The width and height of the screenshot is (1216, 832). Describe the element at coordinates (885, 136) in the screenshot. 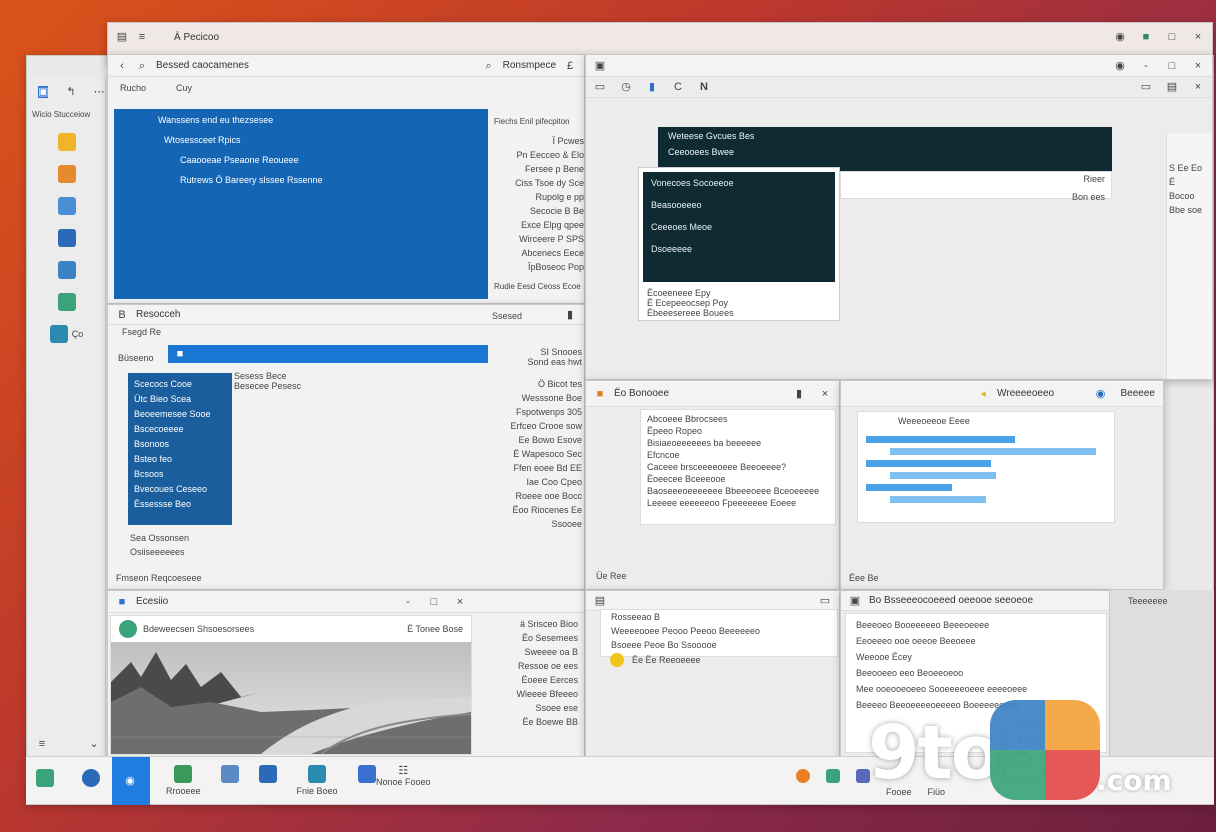

I see `dark-item: Weteese Gvcues Bes` at that location.